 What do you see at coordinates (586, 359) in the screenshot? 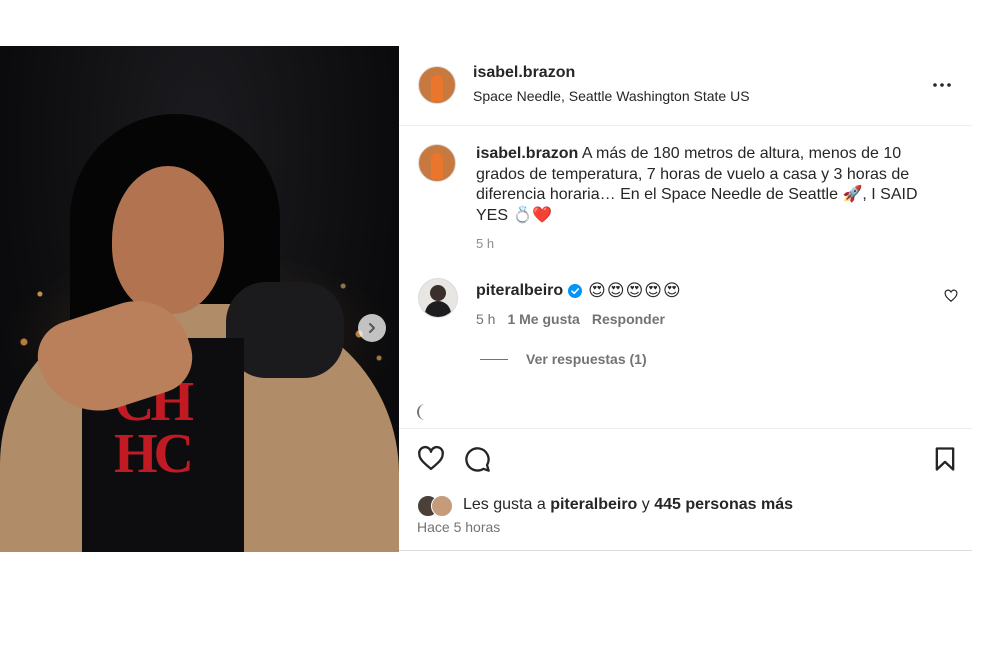
I see `view-replies-label: Ver respuestas (1)` at bounding box center [586, 359].